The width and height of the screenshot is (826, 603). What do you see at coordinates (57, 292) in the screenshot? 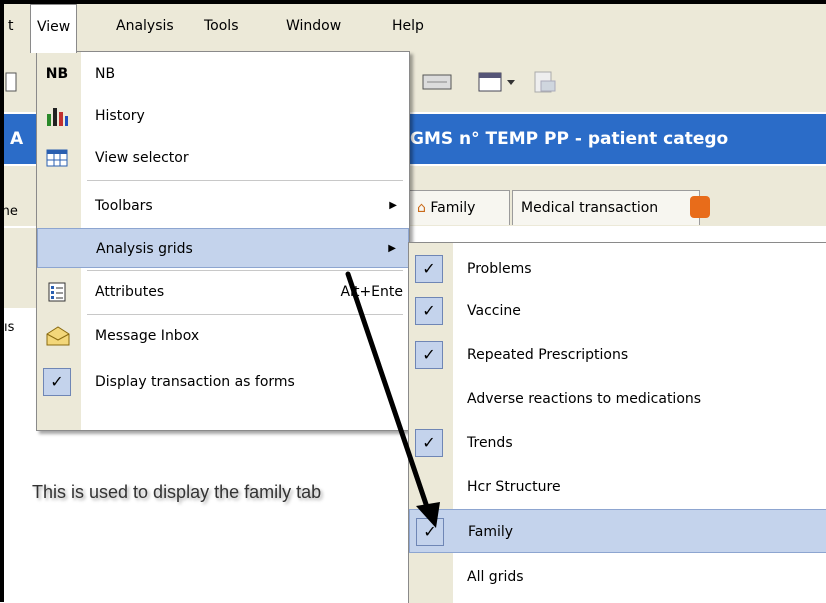
I see `attributes-list-icon` at bounding box center [57, 292].